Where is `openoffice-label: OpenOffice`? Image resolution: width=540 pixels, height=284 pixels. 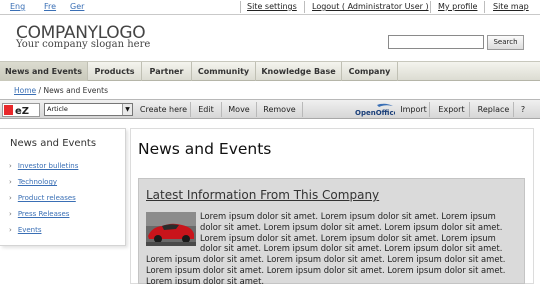 openoffice-label: OpenOffice is located at coordinates (375, 113).